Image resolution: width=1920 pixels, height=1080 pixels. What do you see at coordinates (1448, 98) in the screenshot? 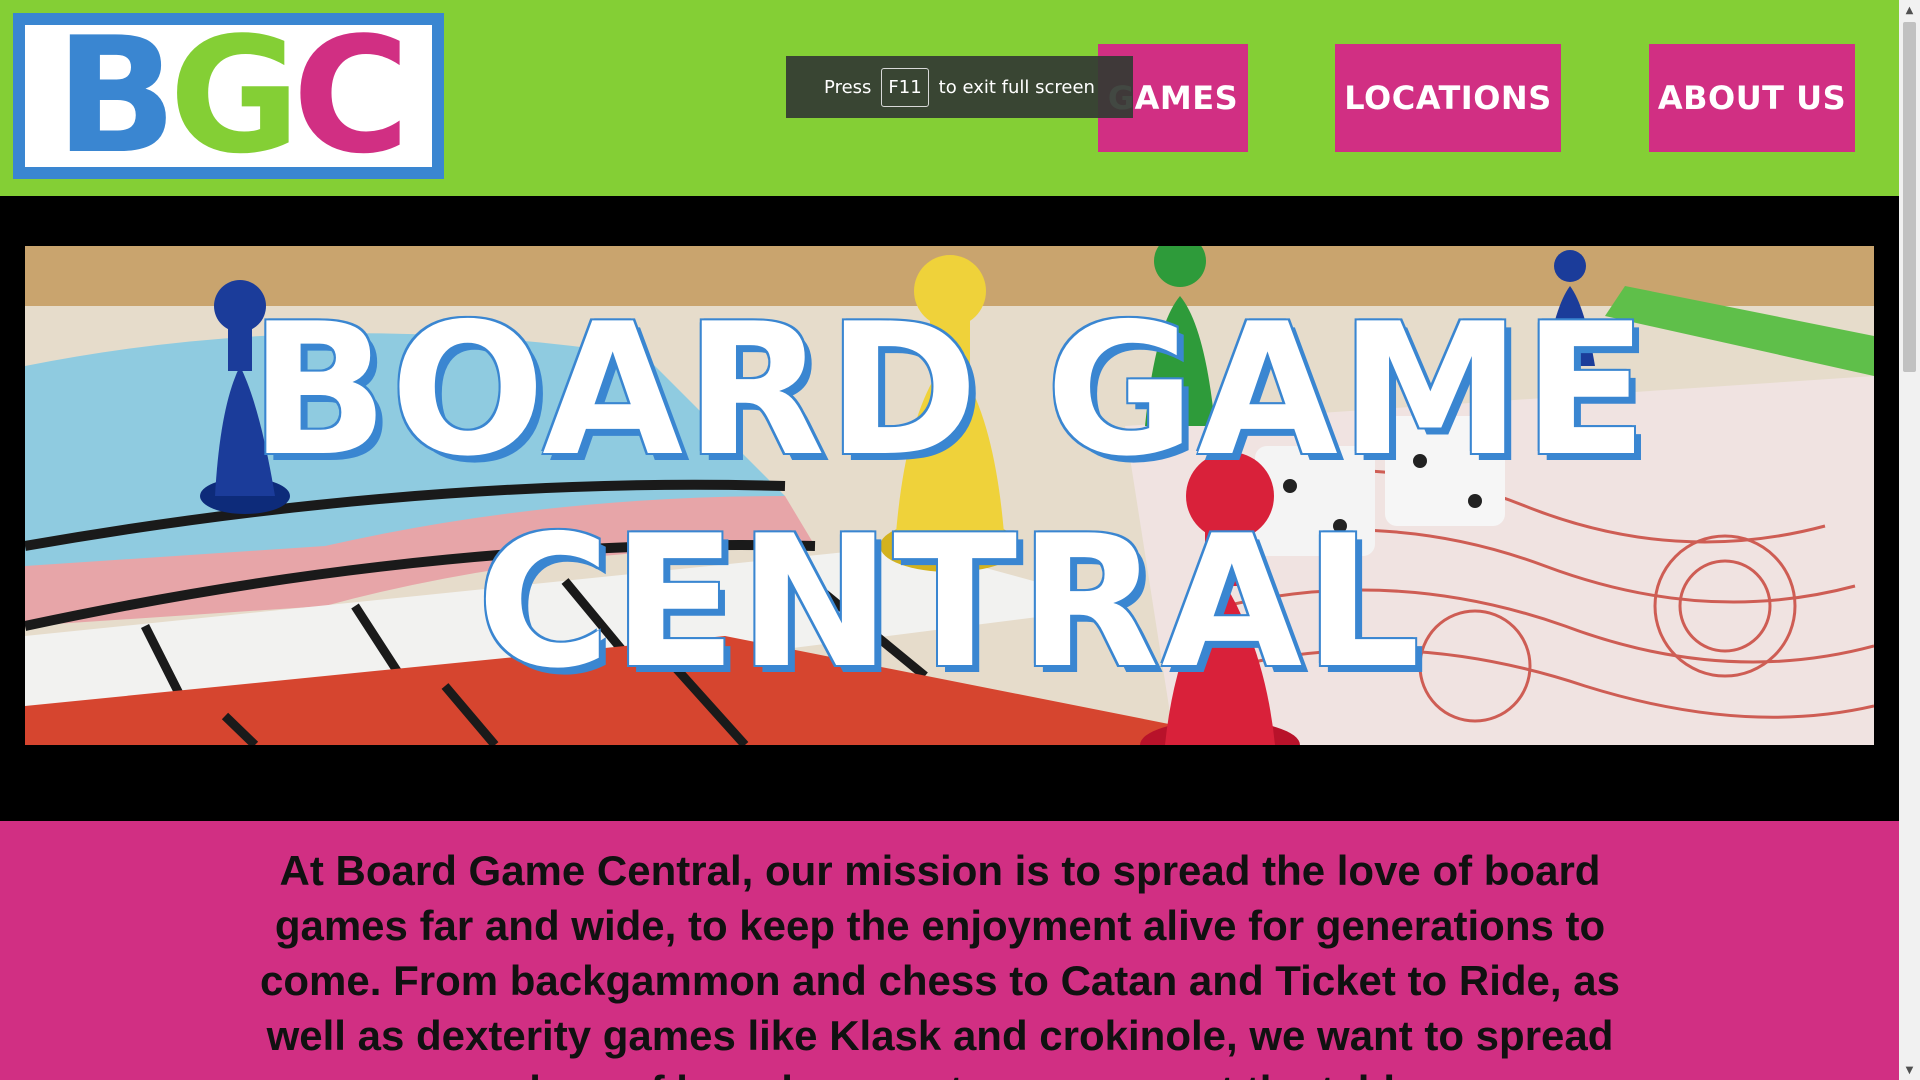
I see `nav-locations-button: LOCATIONS` at bounding box center [1448, 98].